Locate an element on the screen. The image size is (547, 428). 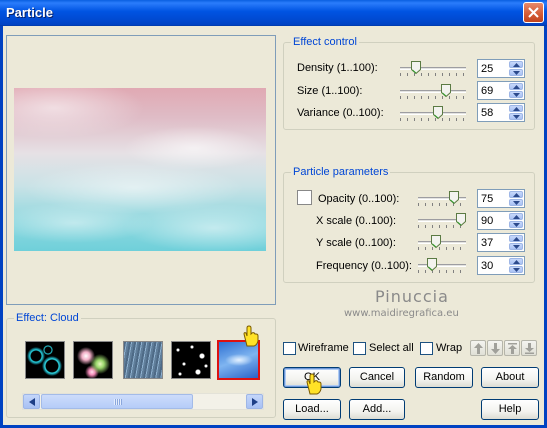
effect-control-title: Effect control is located at coordinates (325, 42).